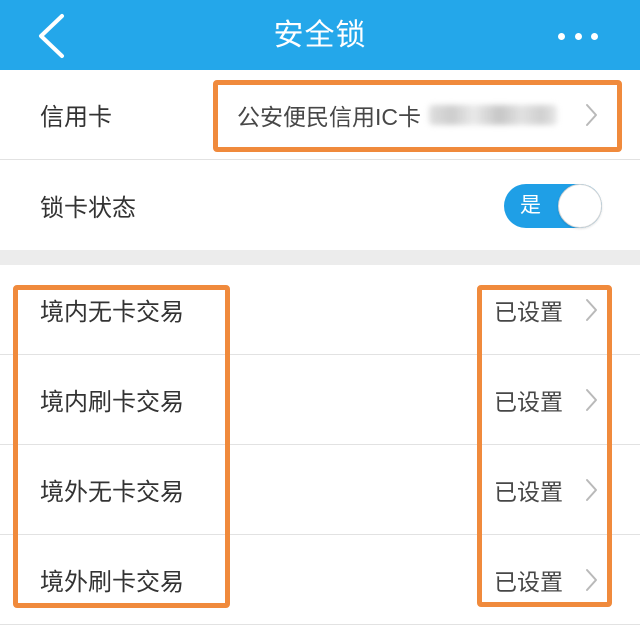  I want to click on credit-card-name: 公安便民信用IC卡, so click(329, 116).